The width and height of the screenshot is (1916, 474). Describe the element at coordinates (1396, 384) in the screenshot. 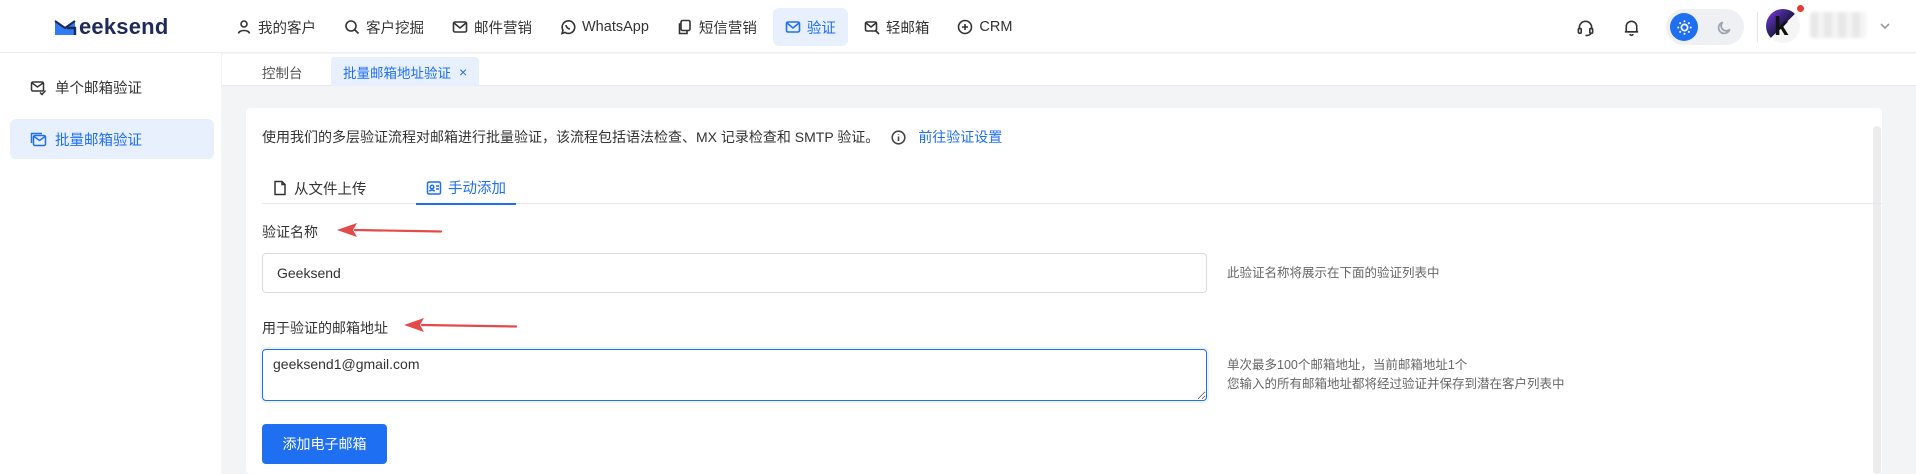

I see `emails-hint-save: 您输入的所有邮箱地址都将经过验证并保存到潜在客户列表中` at that location.